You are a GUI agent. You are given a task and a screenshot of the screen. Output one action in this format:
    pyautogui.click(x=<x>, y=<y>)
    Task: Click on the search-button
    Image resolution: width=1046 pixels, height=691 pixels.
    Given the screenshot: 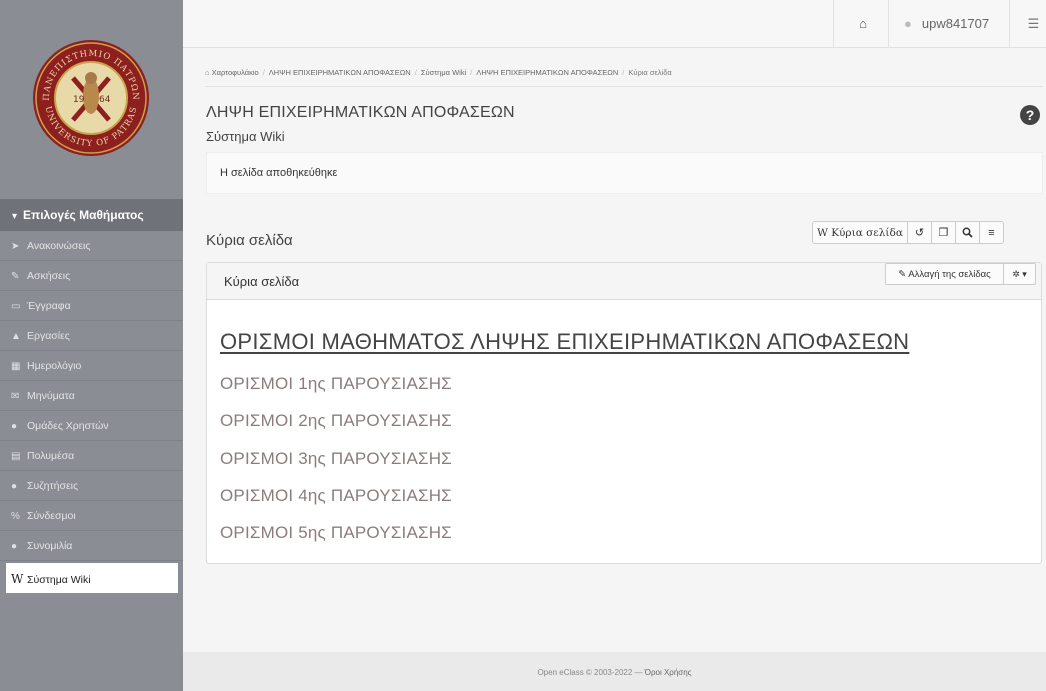 What is the action you would take?
    pyautogui.click(x=967, y=232)
    